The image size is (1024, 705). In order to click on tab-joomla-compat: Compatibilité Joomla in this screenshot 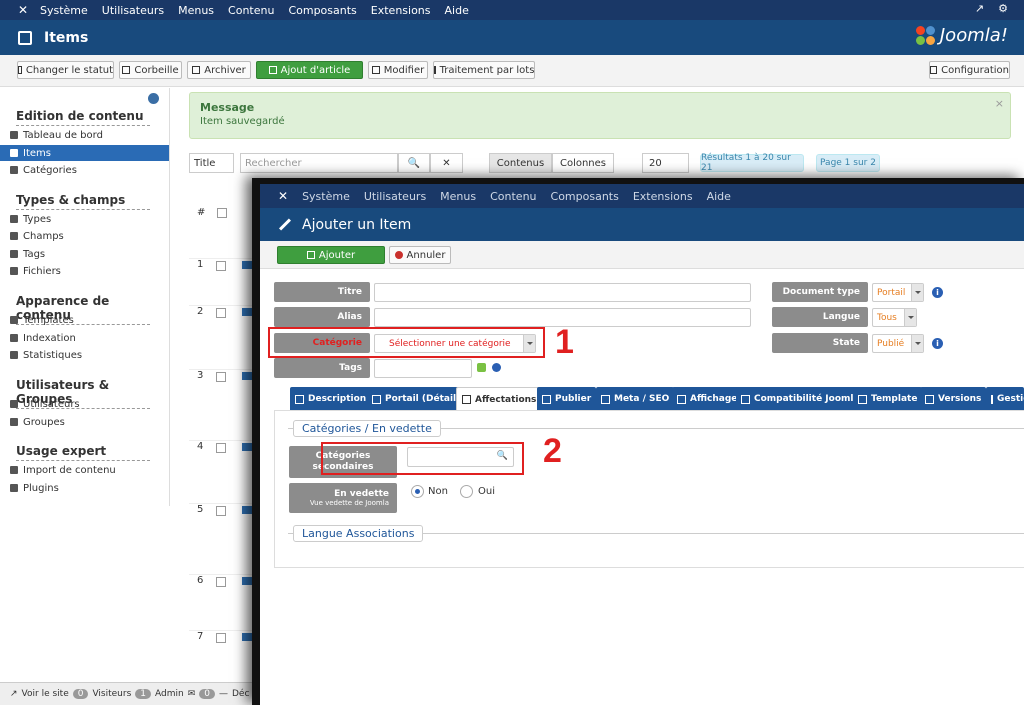, I will do `click(800, 399)`.